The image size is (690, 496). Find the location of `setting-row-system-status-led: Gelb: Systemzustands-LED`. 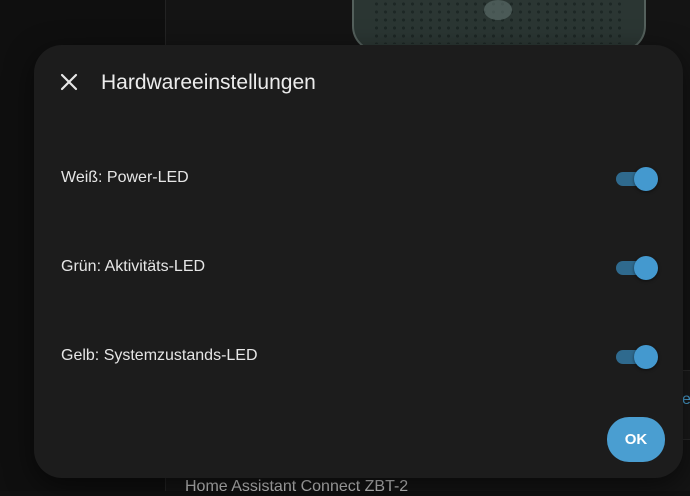

setting-row-system-status-led: Gelb: Systemzustands-LED is located at coordinates (358, 357).